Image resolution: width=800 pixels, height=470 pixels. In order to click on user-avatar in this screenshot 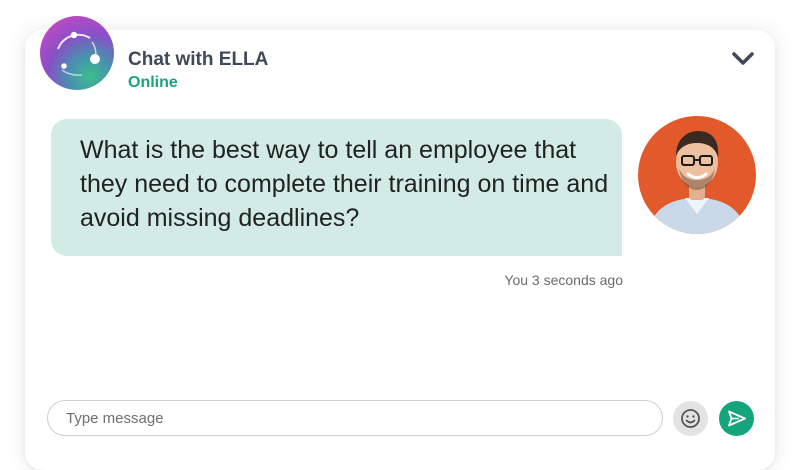, I will do `click(697, 175)`.